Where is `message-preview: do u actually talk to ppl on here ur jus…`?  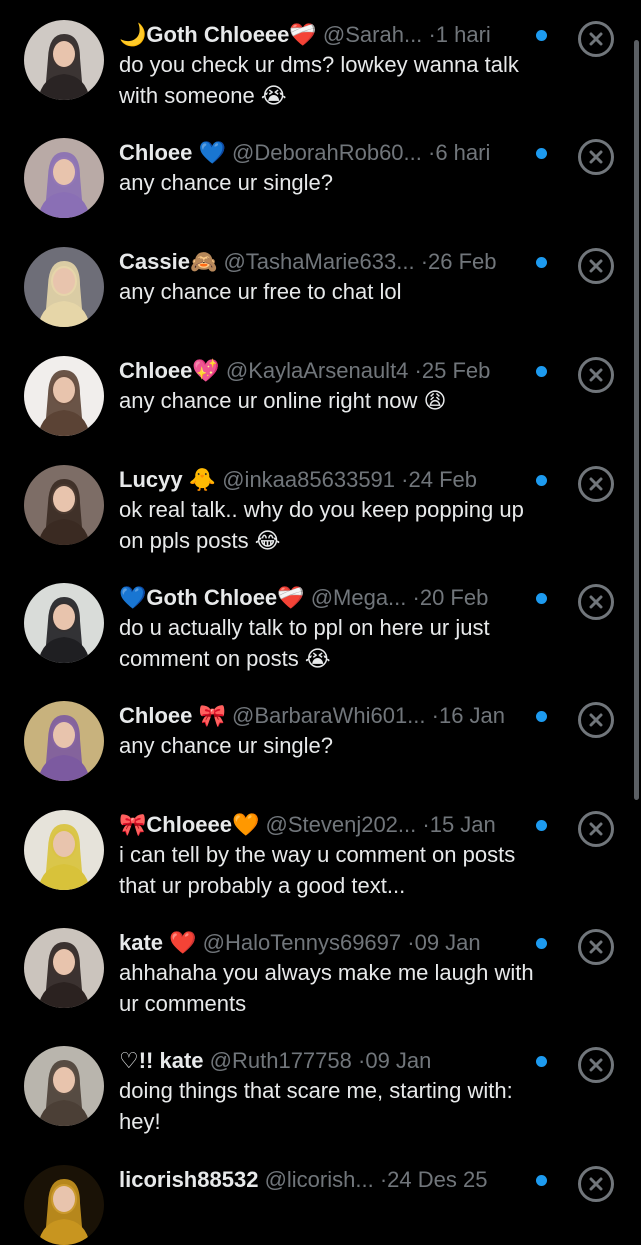 message-preview: do u actually talk to ppl on here ur jus… is located at coordinates (304, 643).